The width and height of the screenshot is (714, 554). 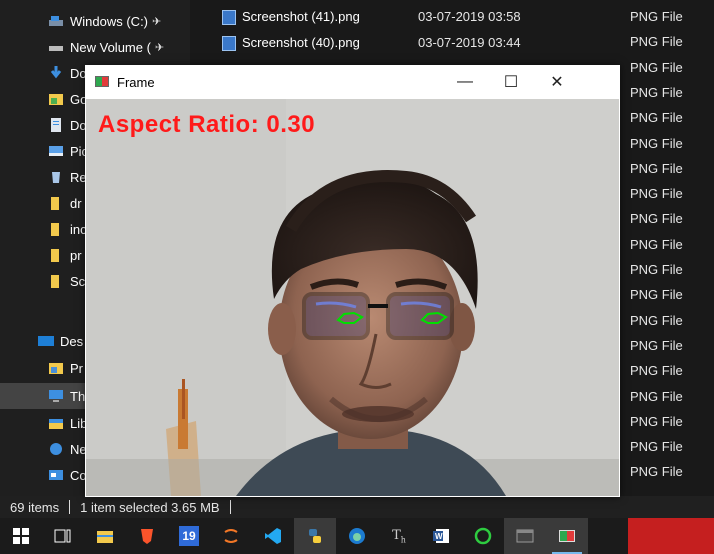 What do you see at coordinates (567, 536) in the screenshot?
I see `python-frame-icon` at bounding box center [567, 536].